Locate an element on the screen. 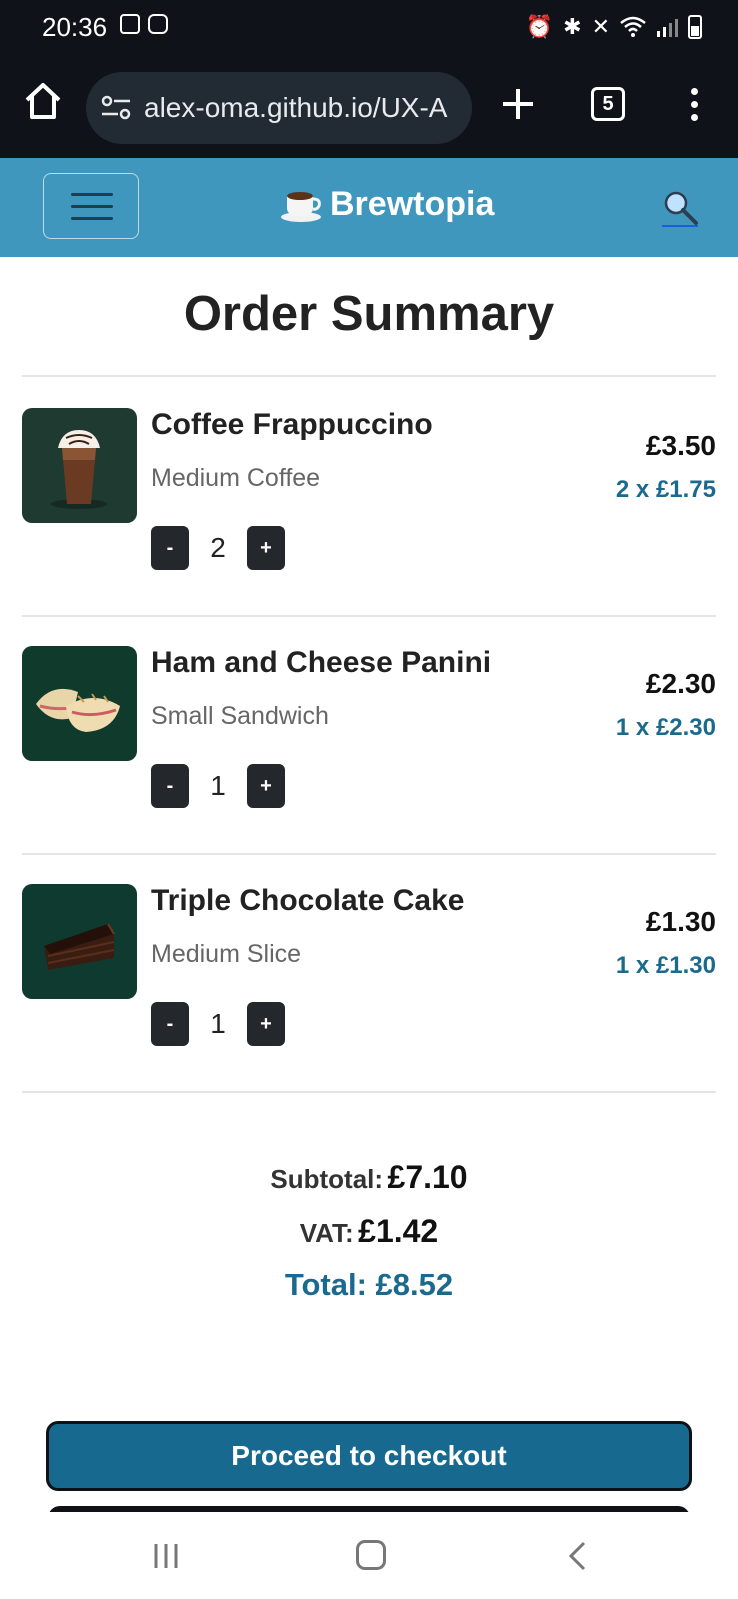  item-total-price: £3.50 is located at coordinates (680, 445).